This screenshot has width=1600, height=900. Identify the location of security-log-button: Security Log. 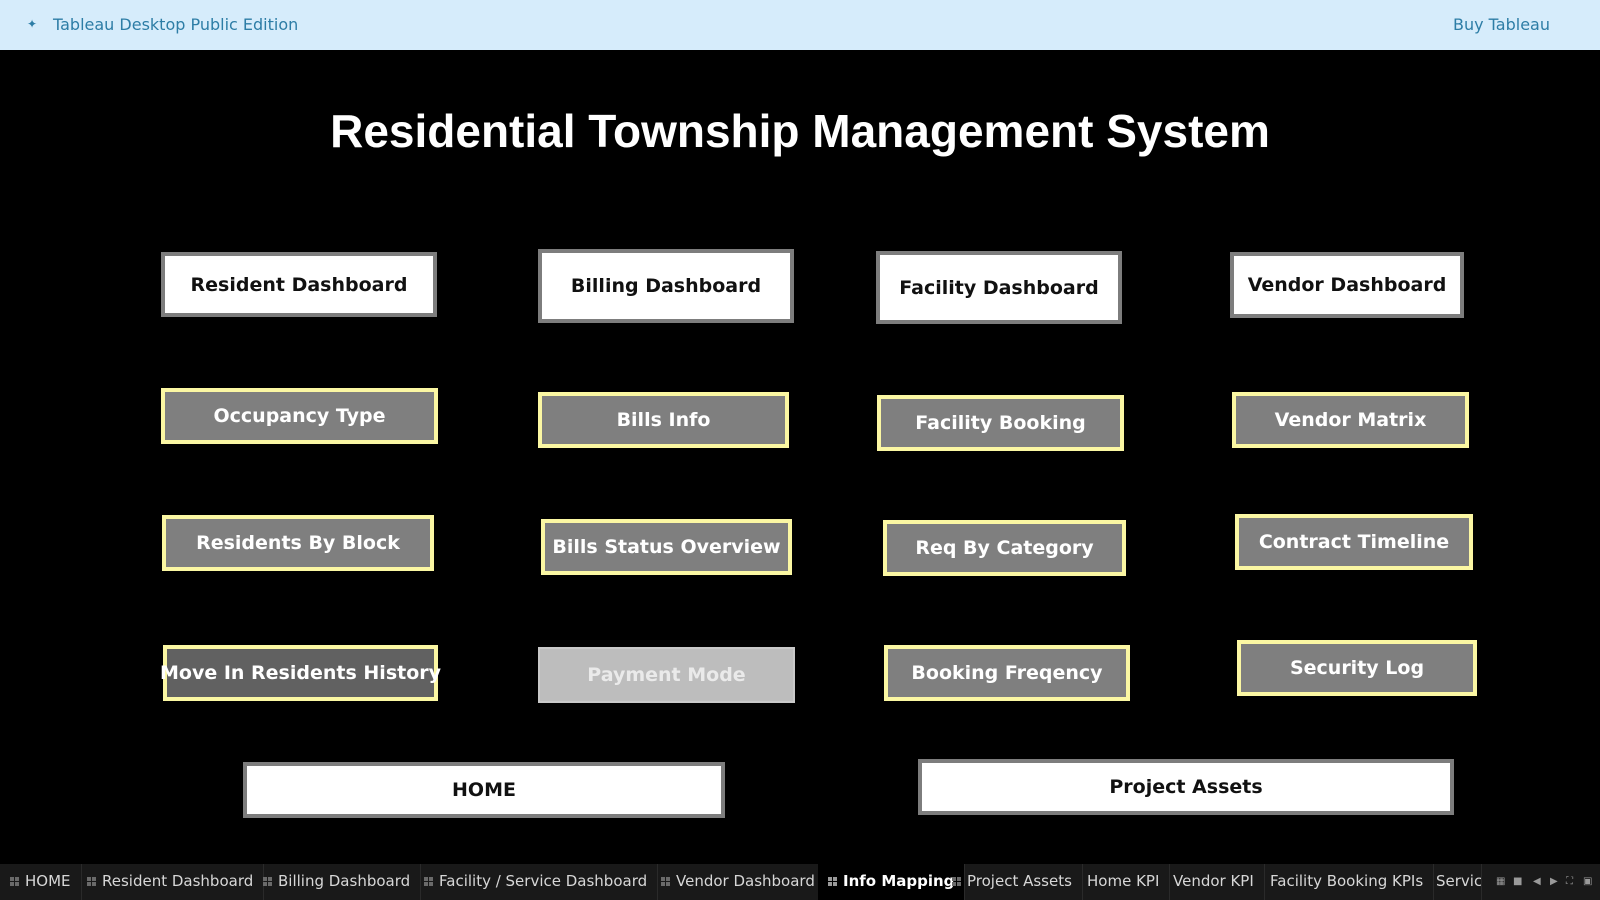
(1357, 668).